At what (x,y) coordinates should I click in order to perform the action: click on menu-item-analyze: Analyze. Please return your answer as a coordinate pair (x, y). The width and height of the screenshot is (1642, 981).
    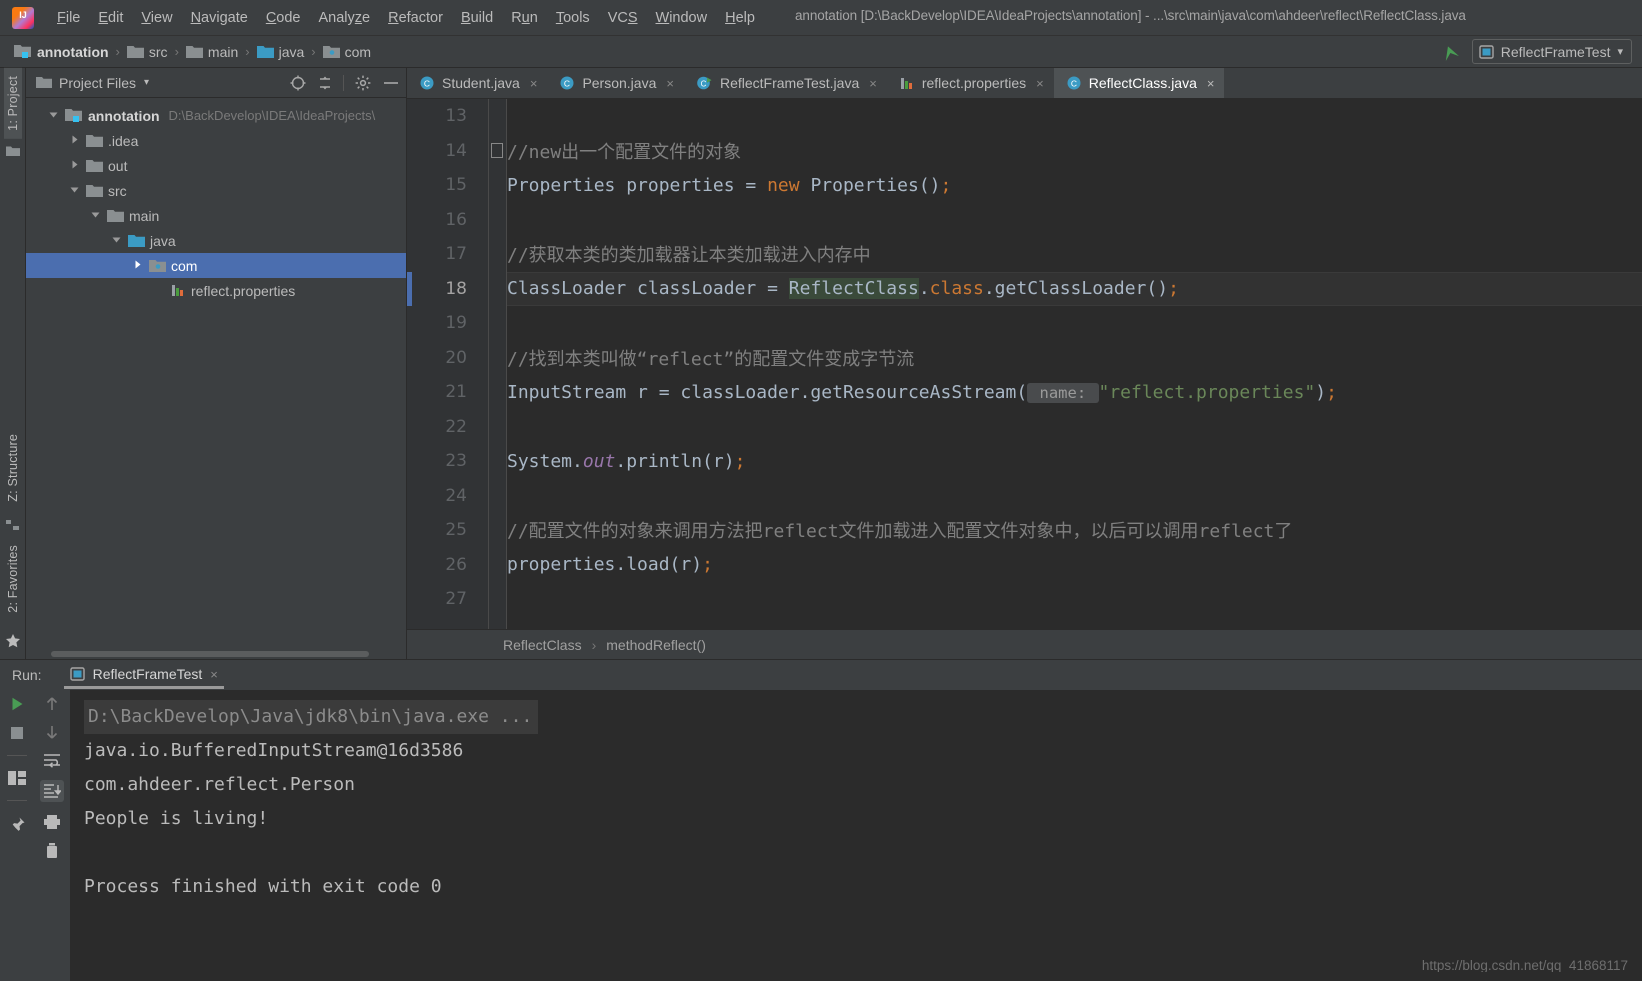
    Looking at the image, I should click on (345, 18).